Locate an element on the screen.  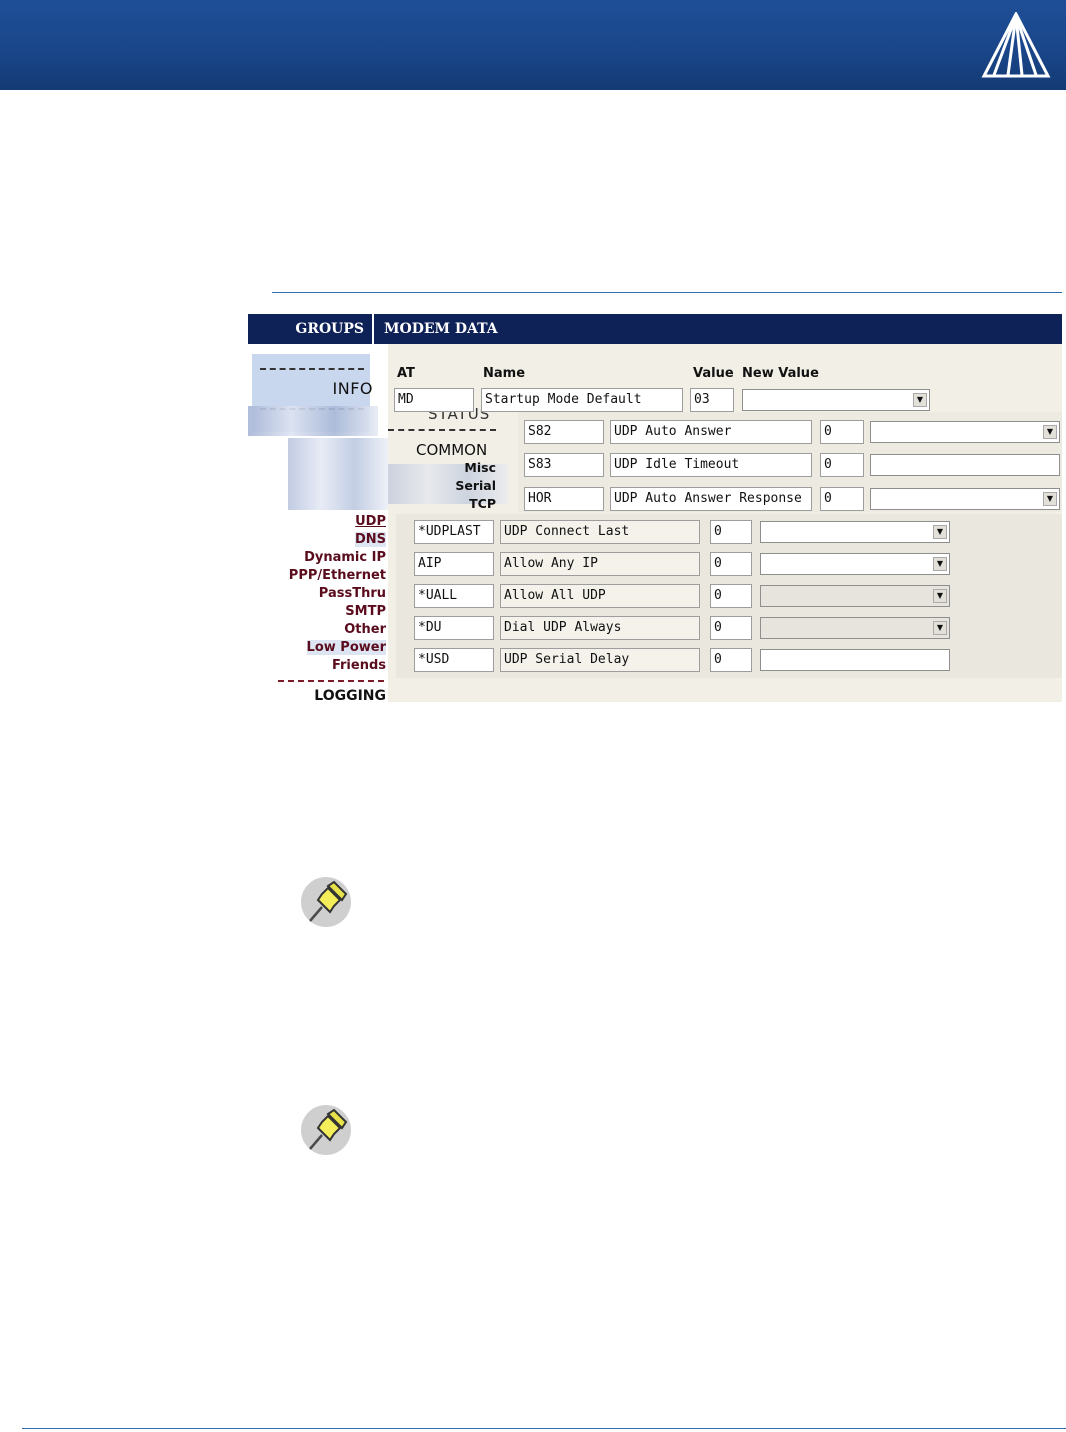
at-command-cell: HOR is located at coordinates (564, 499).